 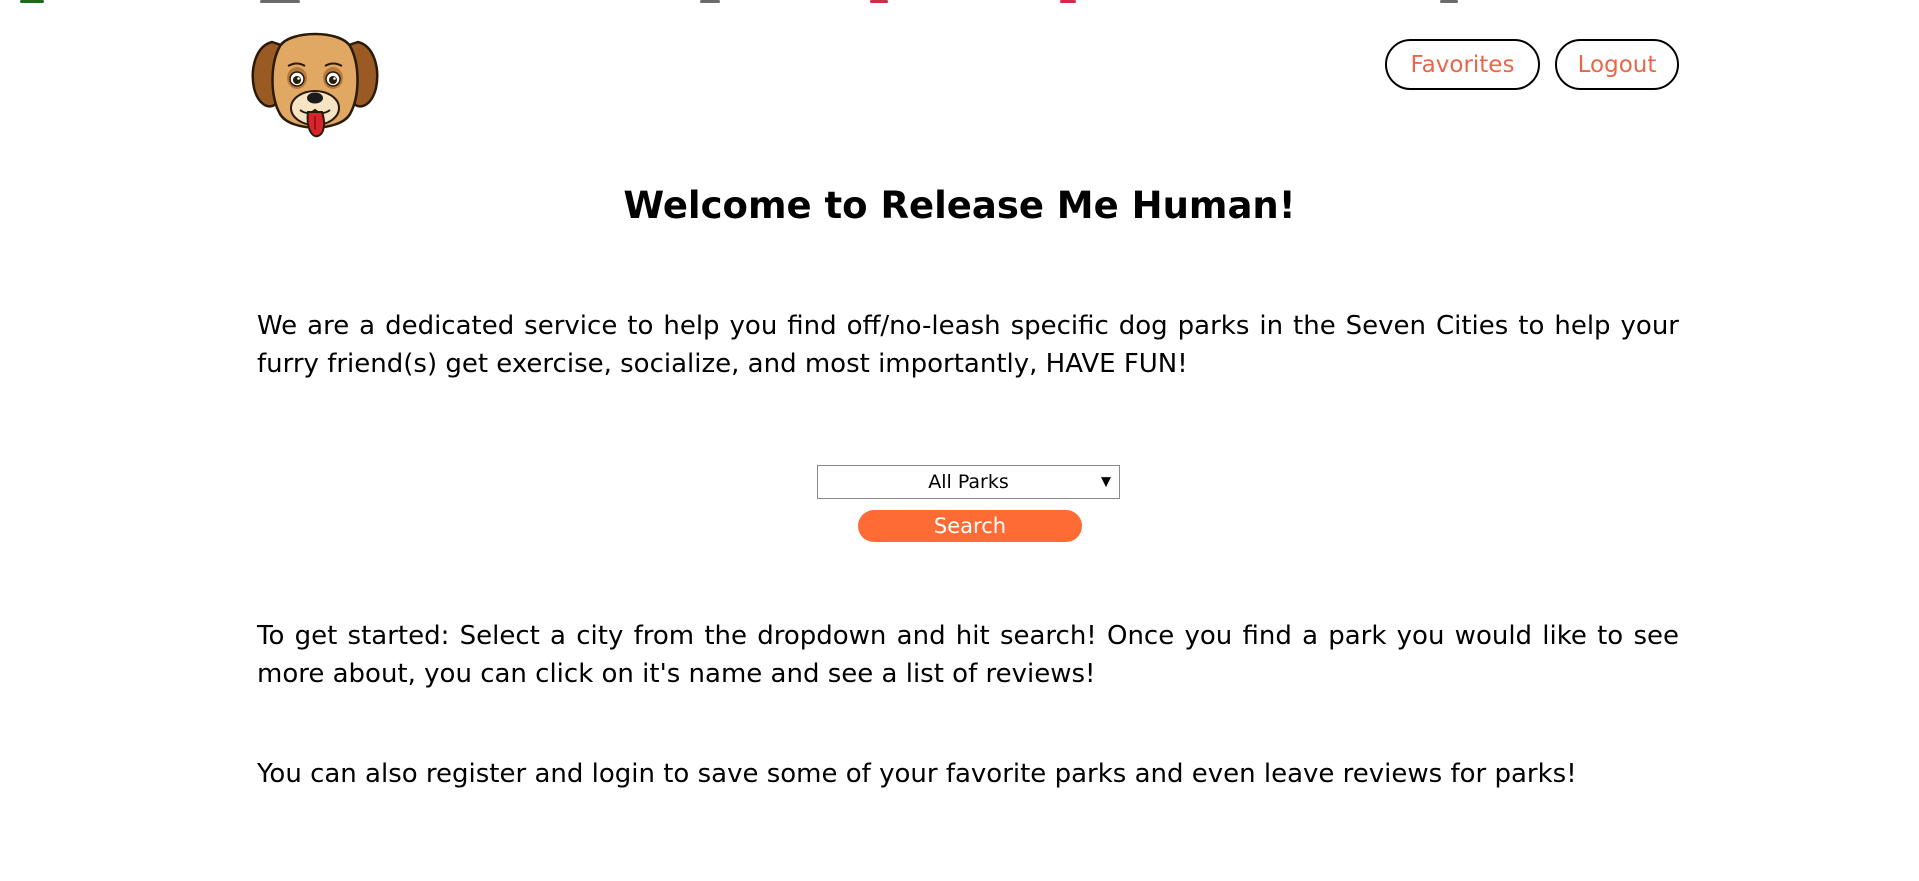 What do you see at coordinates (959, 205) in the screenshot?
I see `page-title: Welcome to Release Me Human!` at bounding box center [959, 205].